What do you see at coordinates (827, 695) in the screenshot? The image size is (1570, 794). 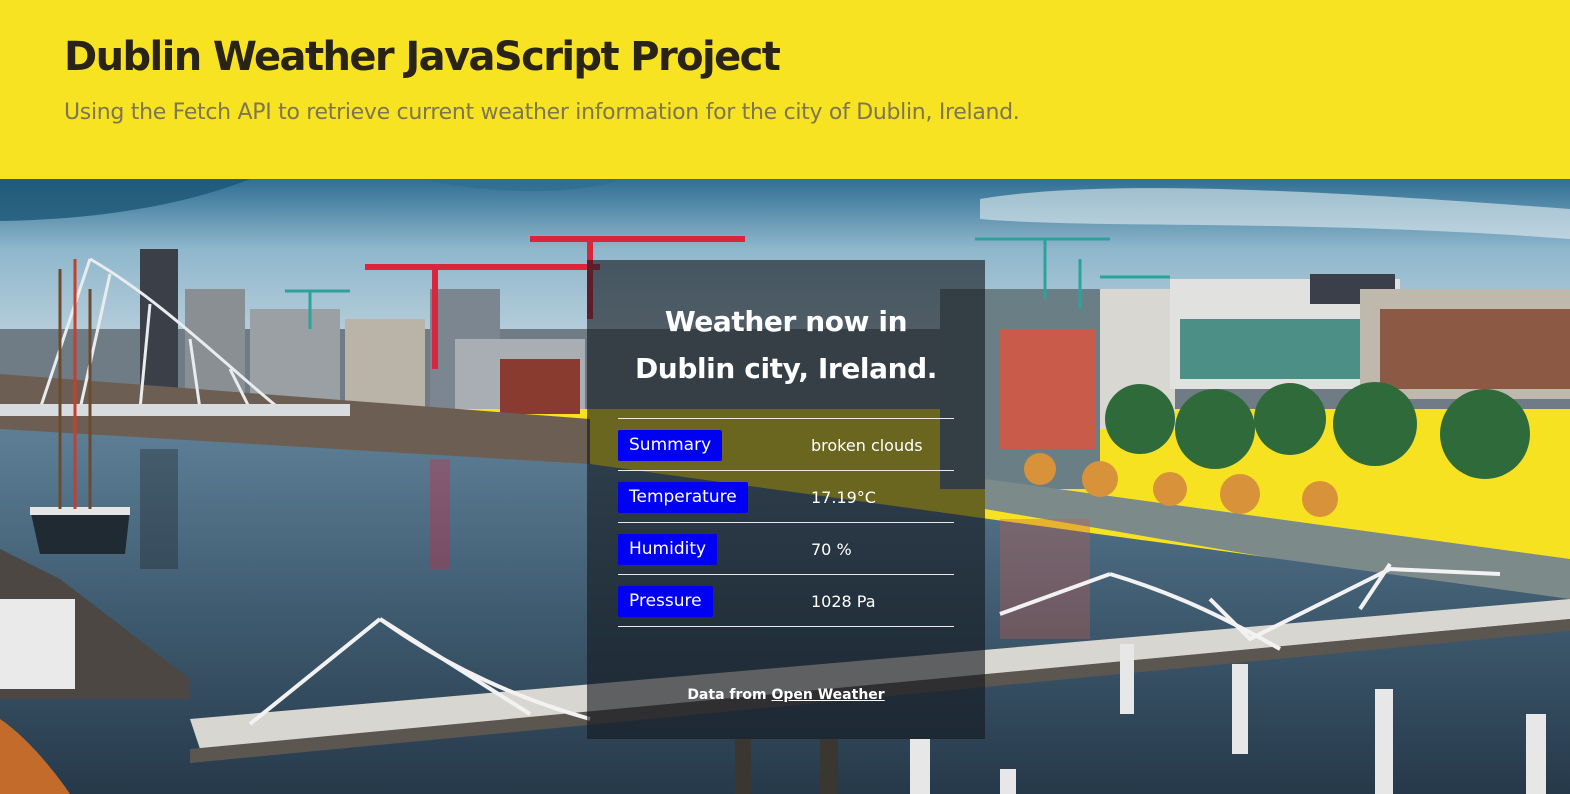 I see `open-weather-link: Open Weather` at bounding box center [827, 695].